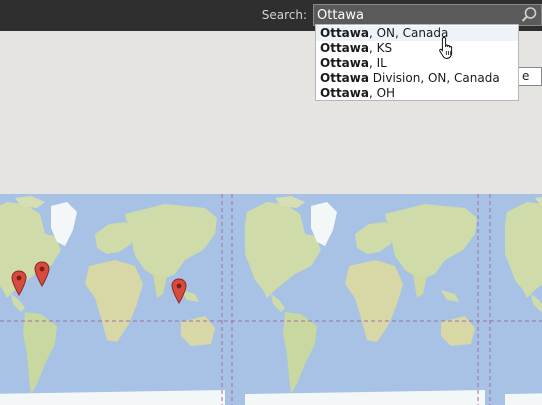 The image size is (542, 405). What do you see at coordinates (529, 15) in the screenshot?
I see `search-icon` at bounding box center [529, 15].